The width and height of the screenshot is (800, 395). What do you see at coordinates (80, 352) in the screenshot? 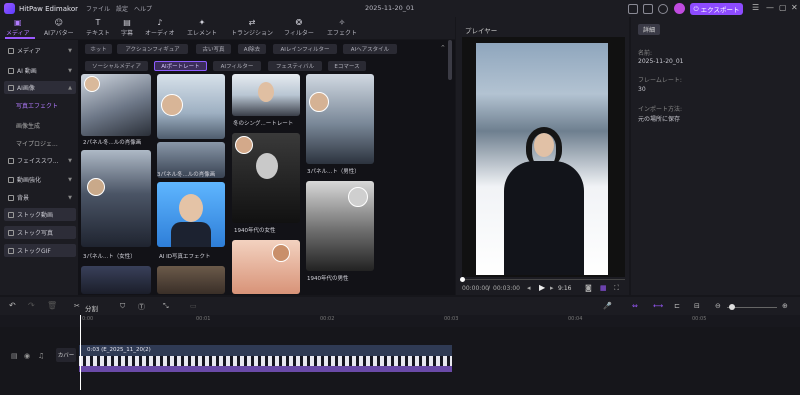
I see `playhead` at bounding box center [80, 352].